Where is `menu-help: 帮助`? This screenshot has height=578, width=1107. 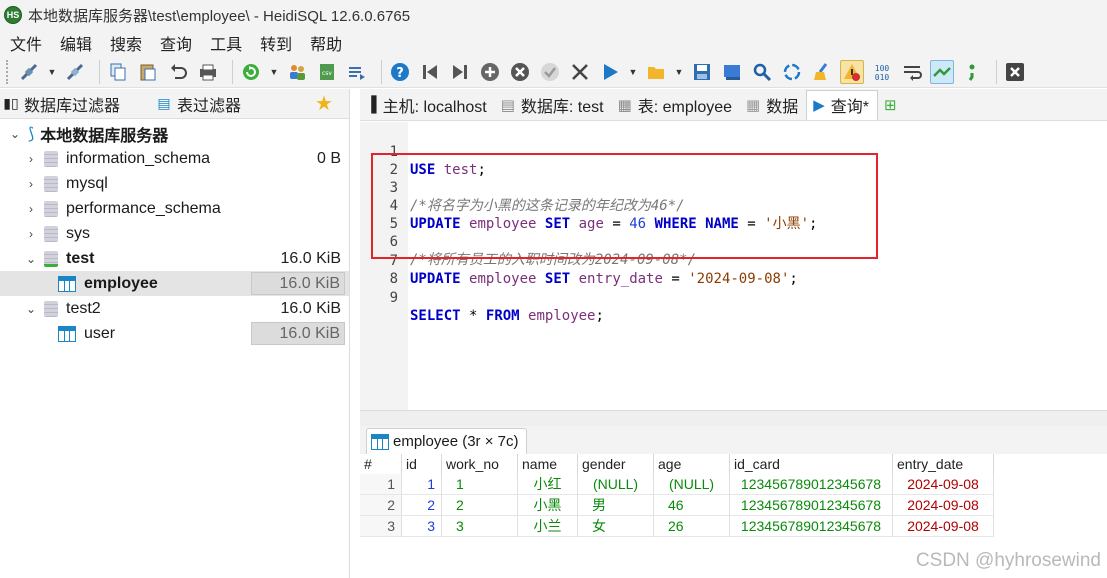 menu-help: 帮助 is located at coordinates (326, 43).